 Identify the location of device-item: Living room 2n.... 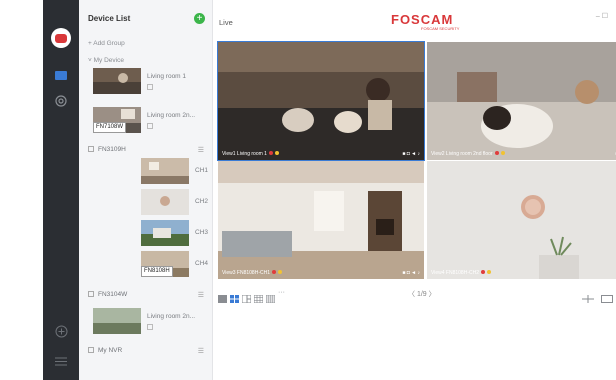
(149, 321).